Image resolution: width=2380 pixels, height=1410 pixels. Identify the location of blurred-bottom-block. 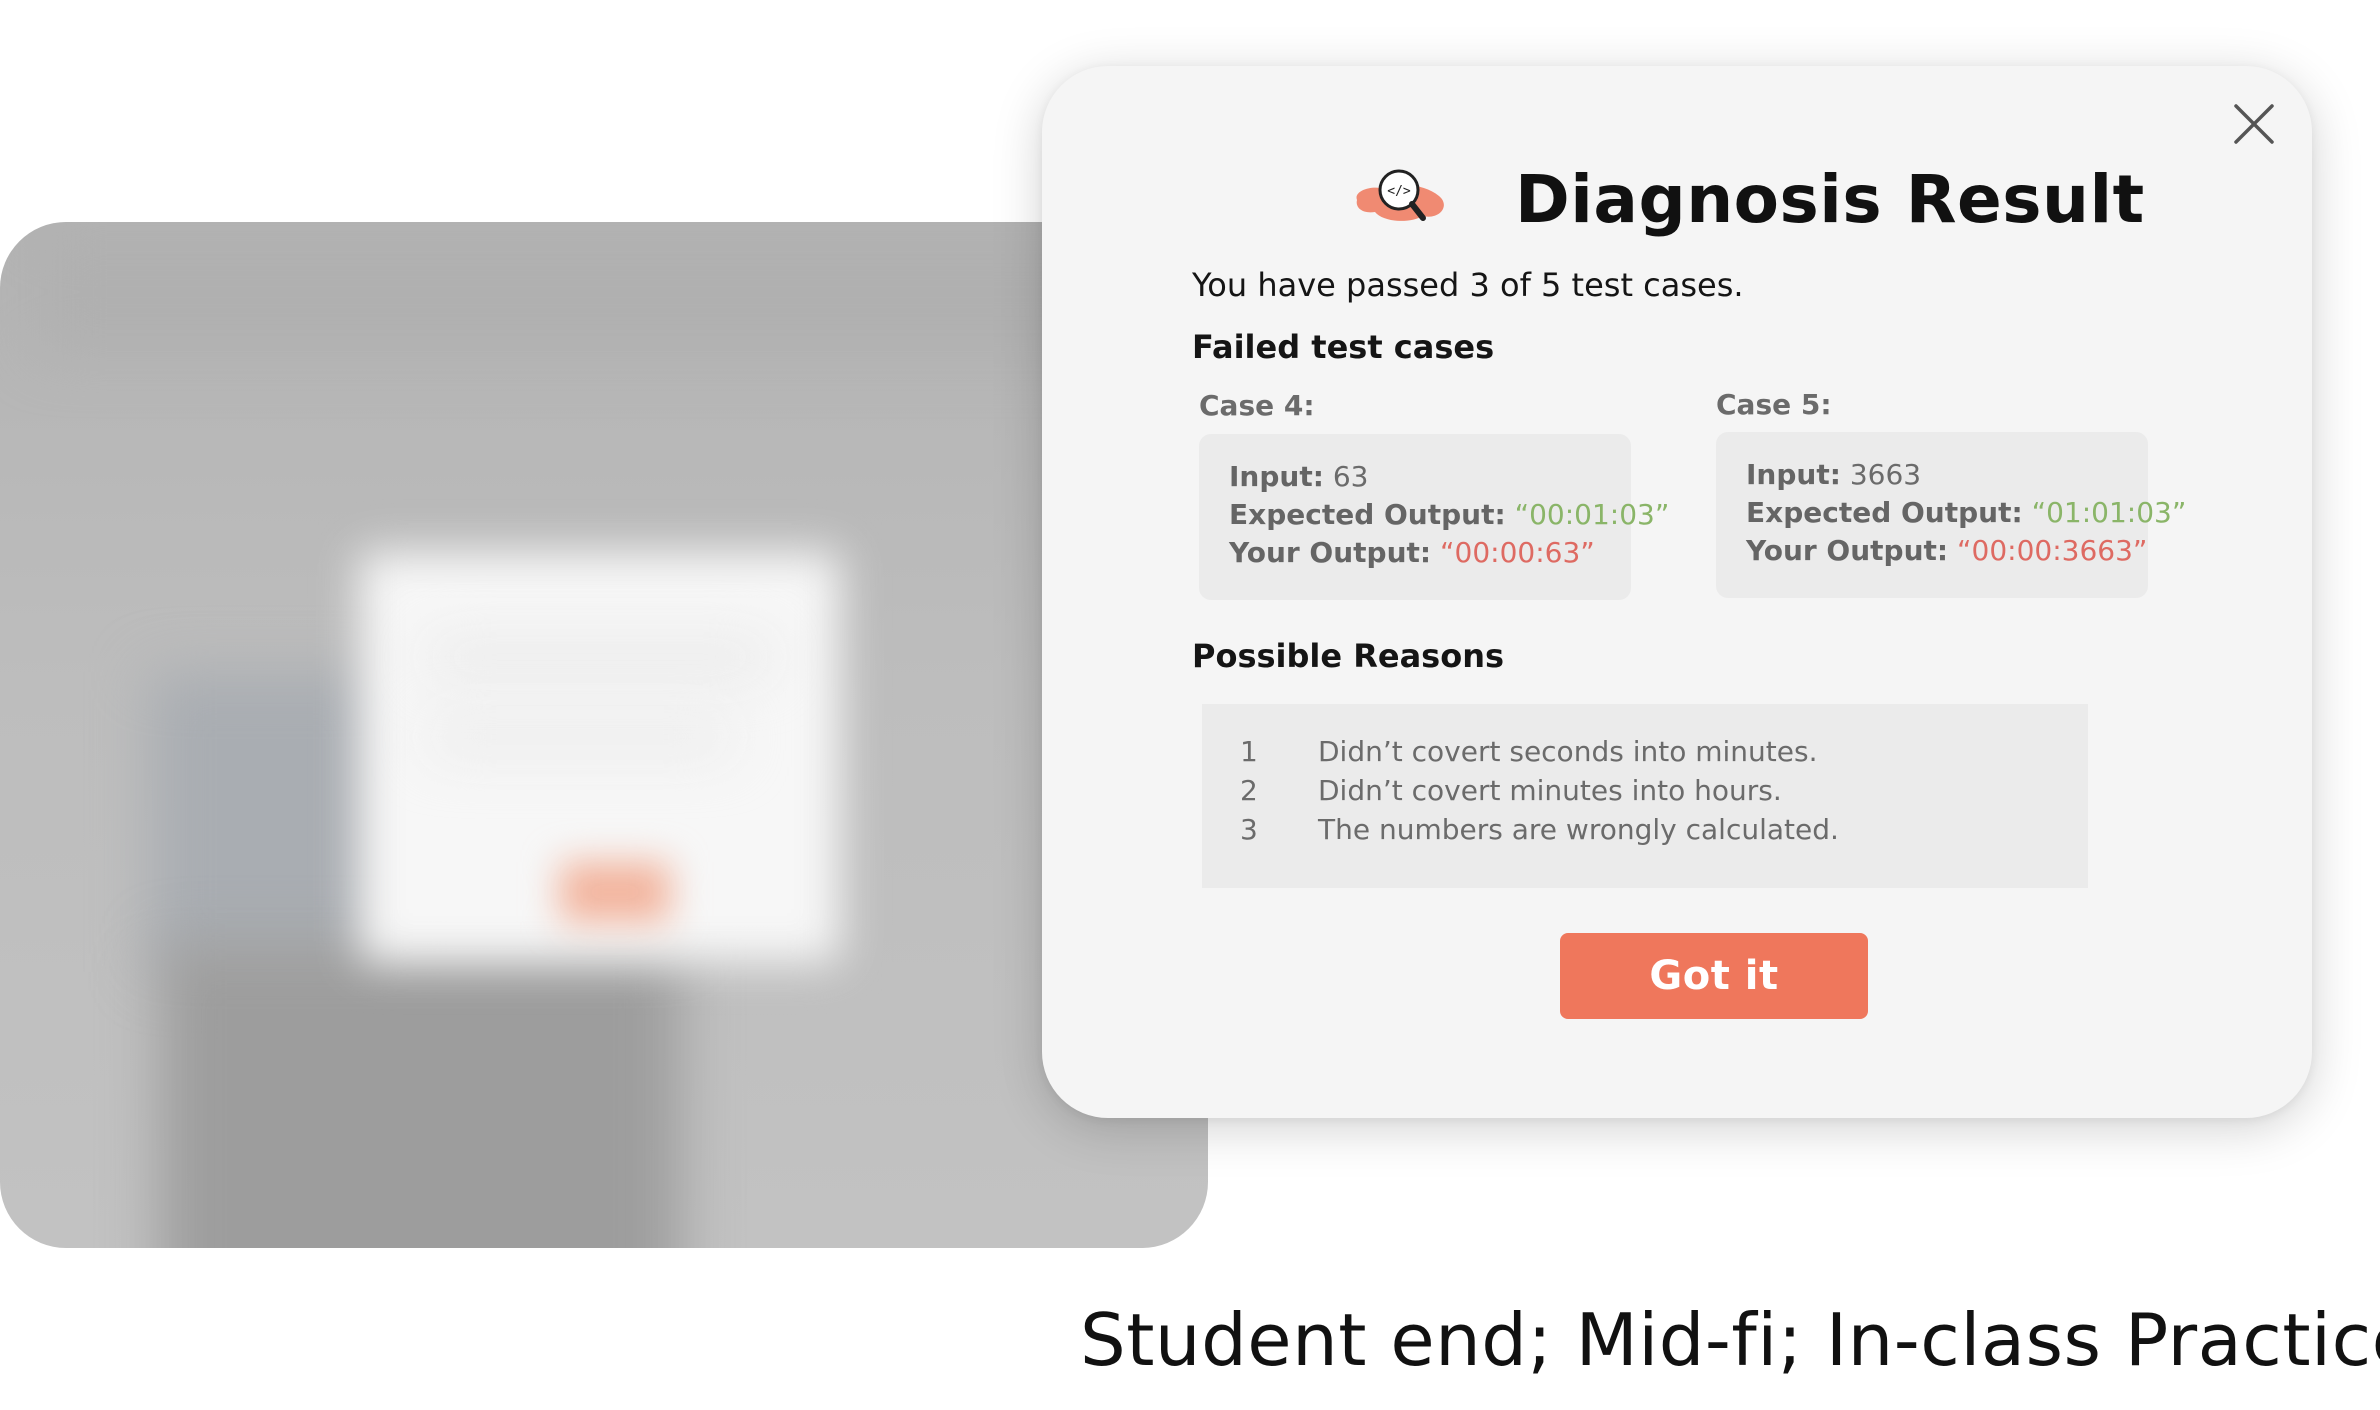
(420, 1095).